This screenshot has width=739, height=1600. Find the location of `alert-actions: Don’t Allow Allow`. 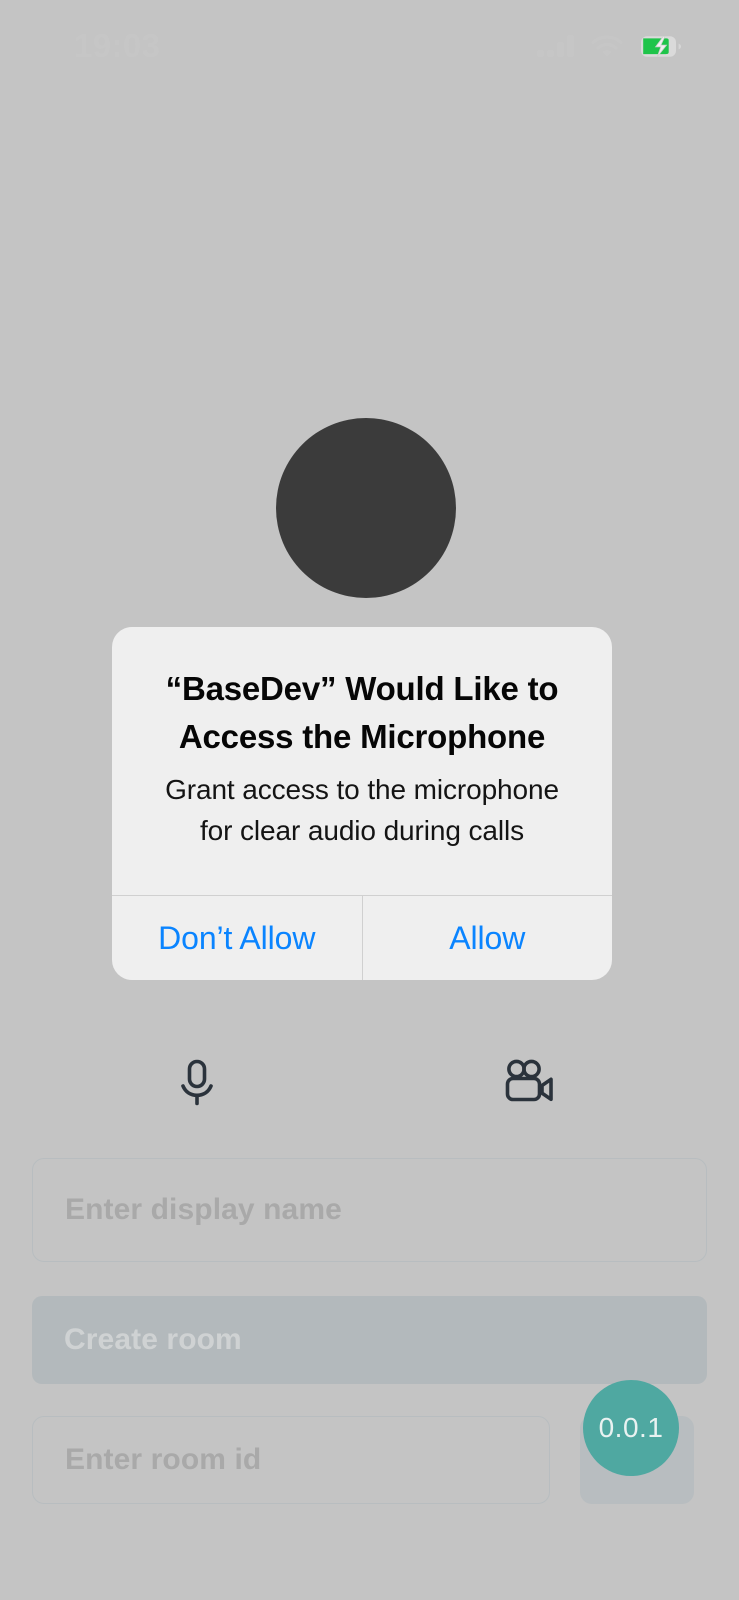

alert-actions: Don’t Allow Allow is located at coordinates (362, 937).